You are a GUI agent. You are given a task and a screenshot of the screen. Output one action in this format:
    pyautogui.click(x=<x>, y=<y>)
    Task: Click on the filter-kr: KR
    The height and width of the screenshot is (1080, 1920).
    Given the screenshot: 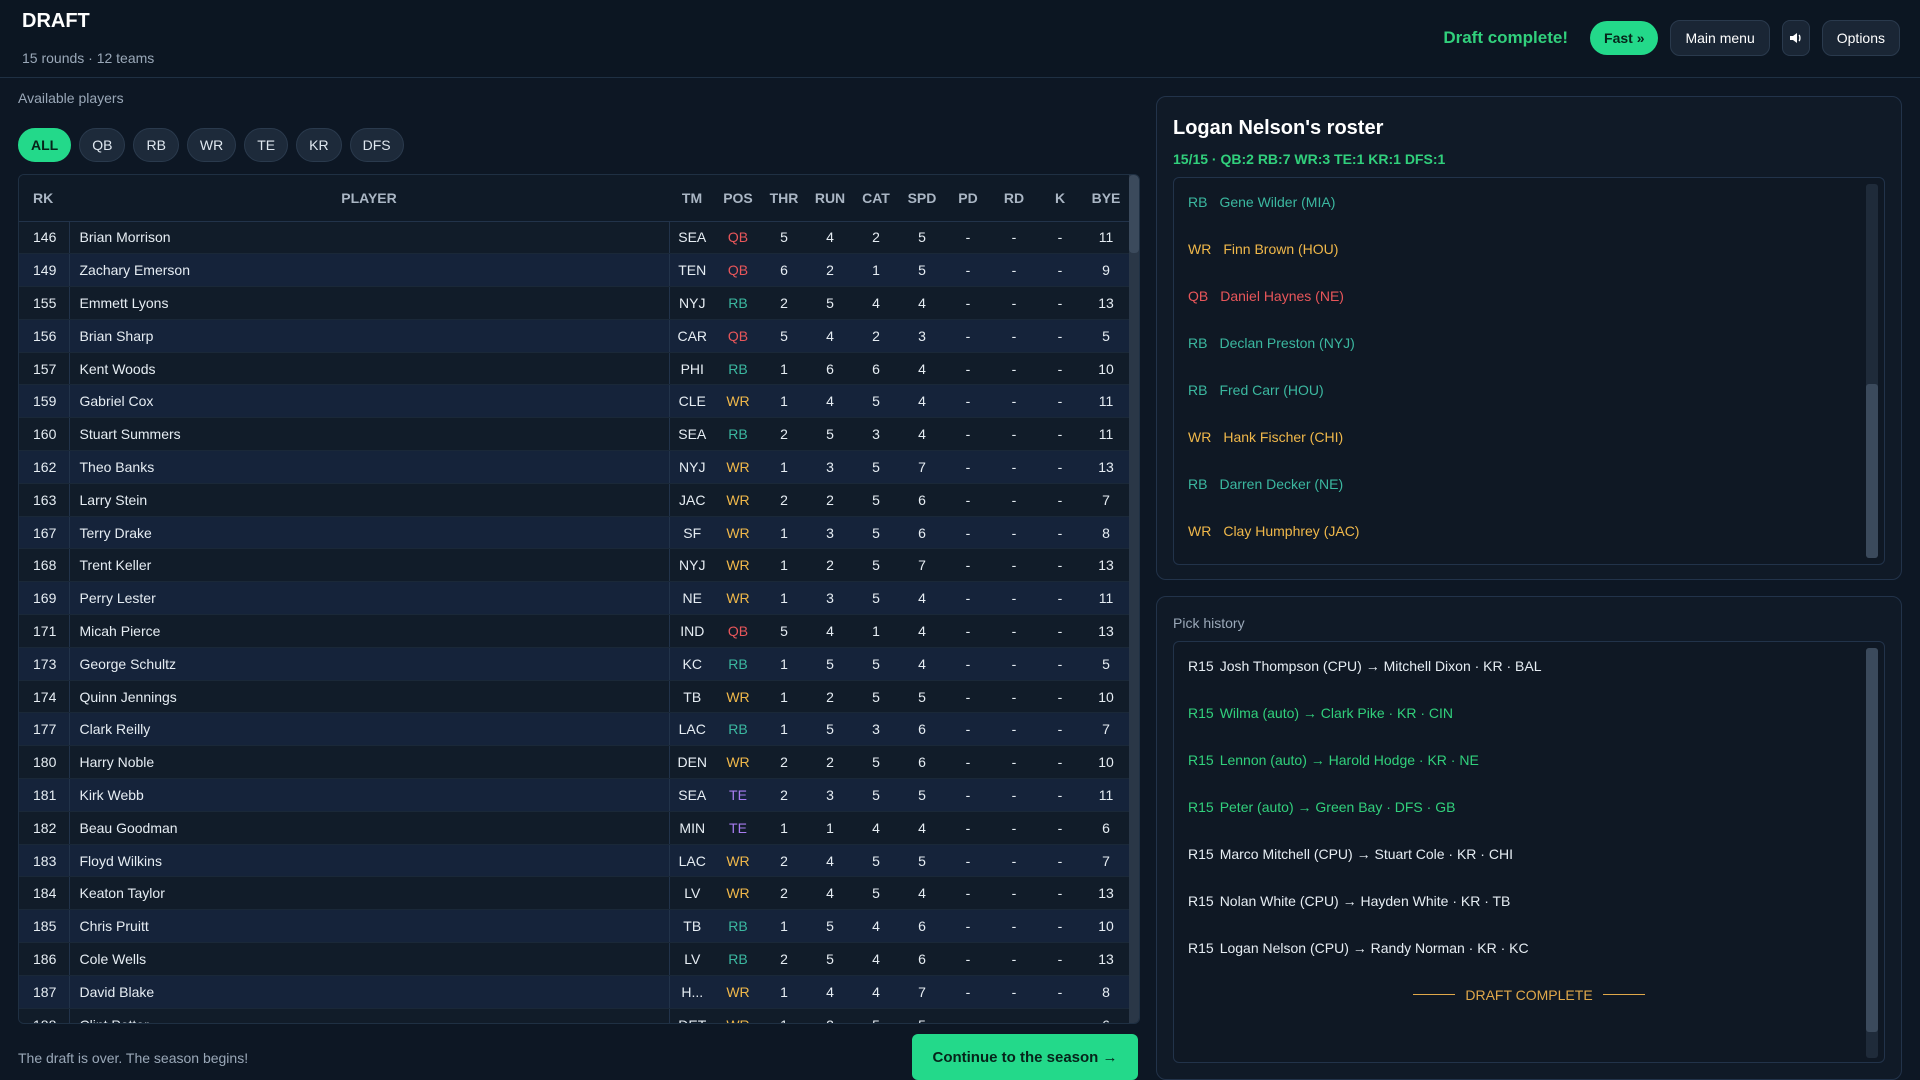 What is the action you would take?
    pyautogui.click(x=319, y=145)
    